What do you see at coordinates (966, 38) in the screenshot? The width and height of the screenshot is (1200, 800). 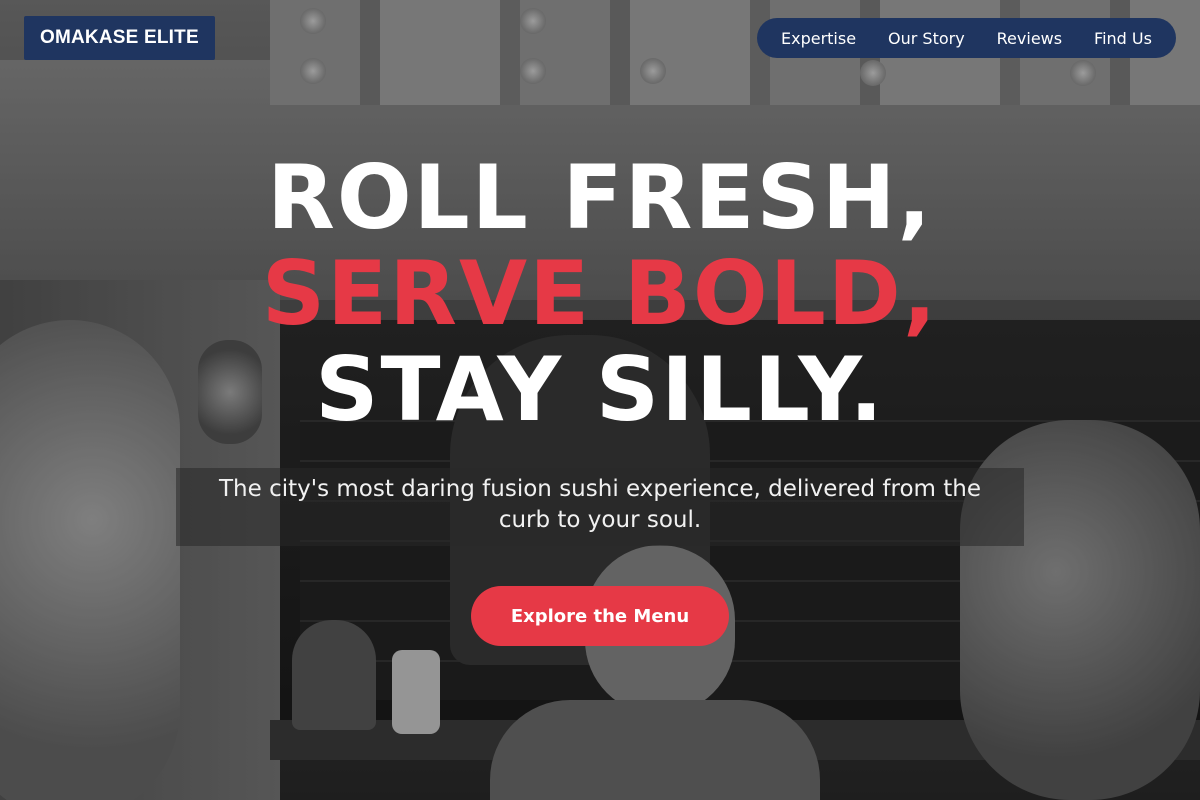 I see `main-nav: Expertise Our Story Reviews Find Us` at bounding box center [966, 38].